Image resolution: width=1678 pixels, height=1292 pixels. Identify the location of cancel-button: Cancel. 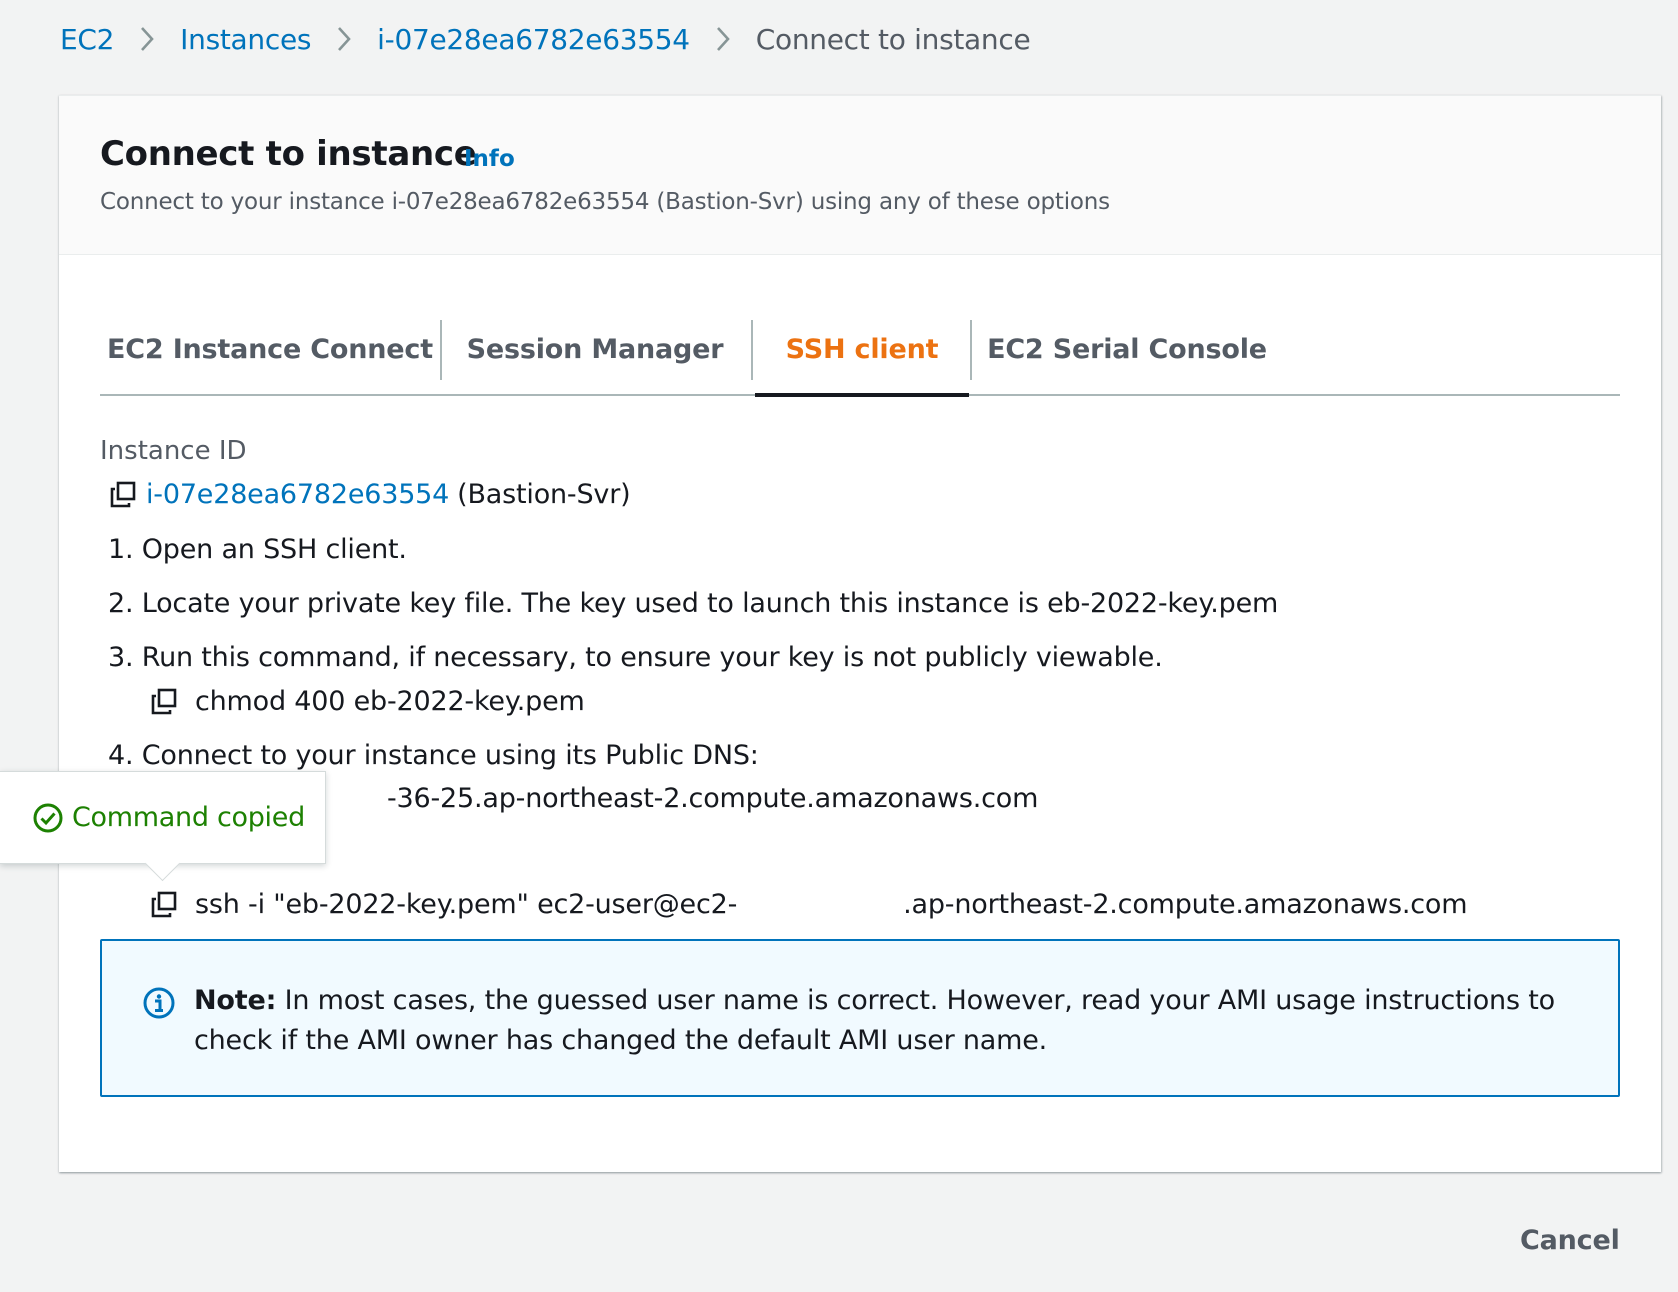
(1570, 1240).